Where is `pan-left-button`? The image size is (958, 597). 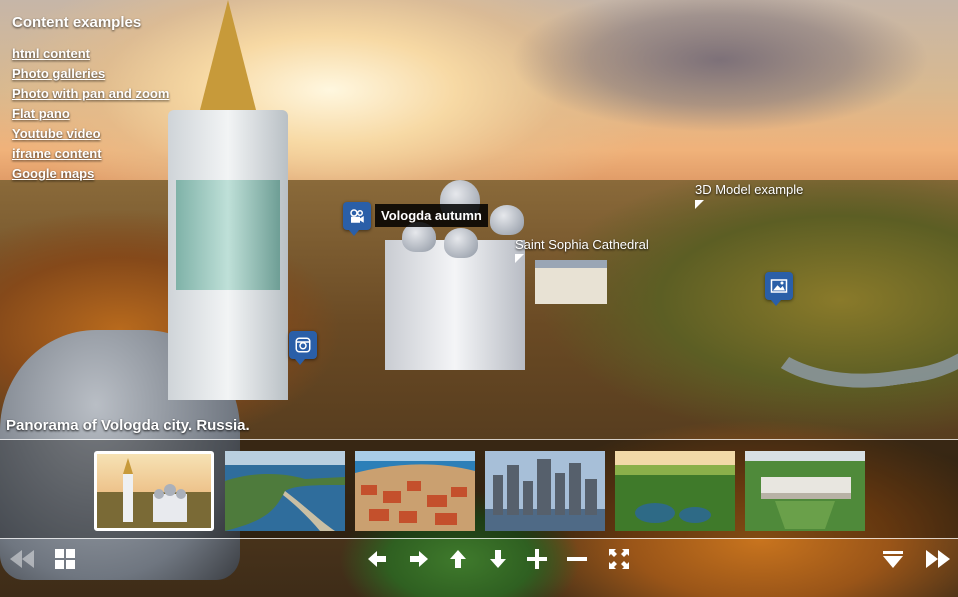 pan-left-button is located at coordinates (377, 559).